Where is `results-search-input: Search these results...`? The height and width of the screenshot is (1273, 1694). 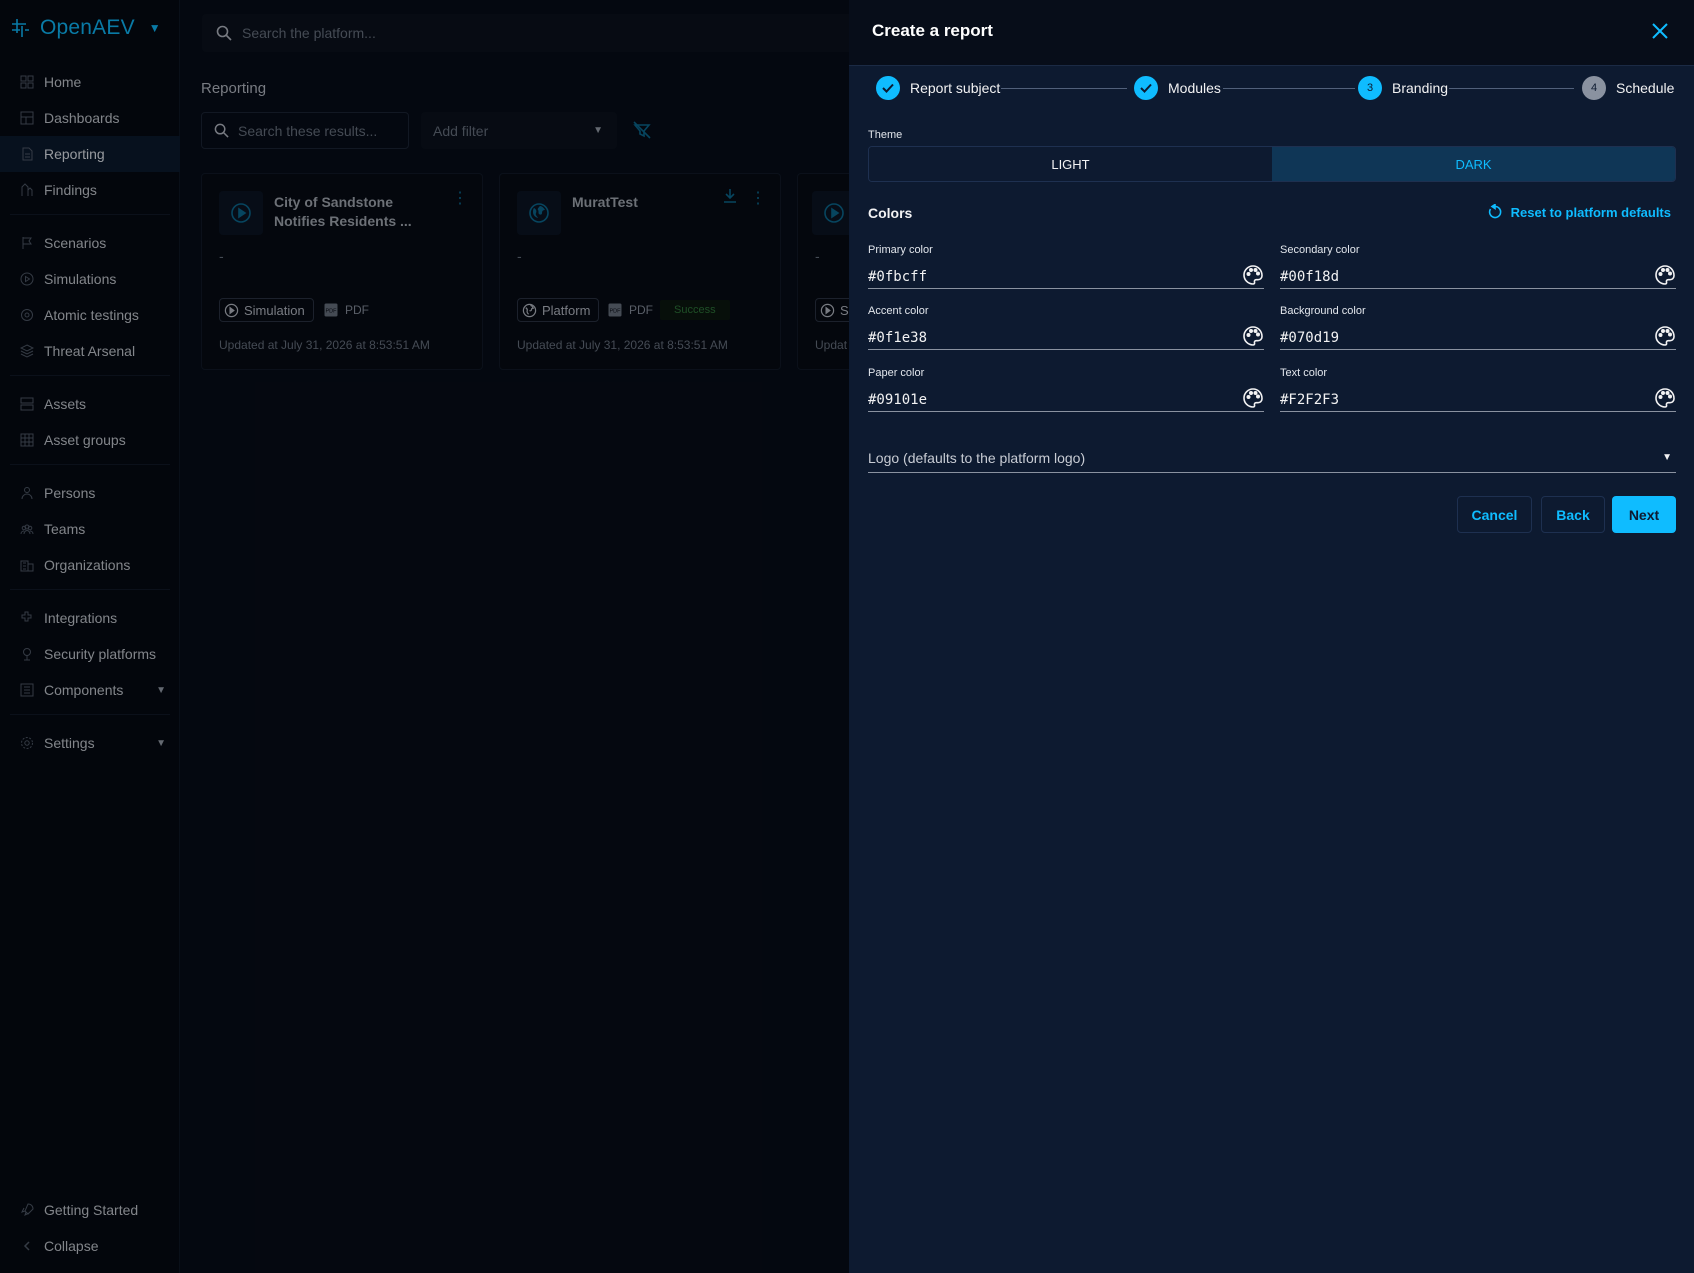 results-search-input: Search these results... is located at coordinates (305, 130).